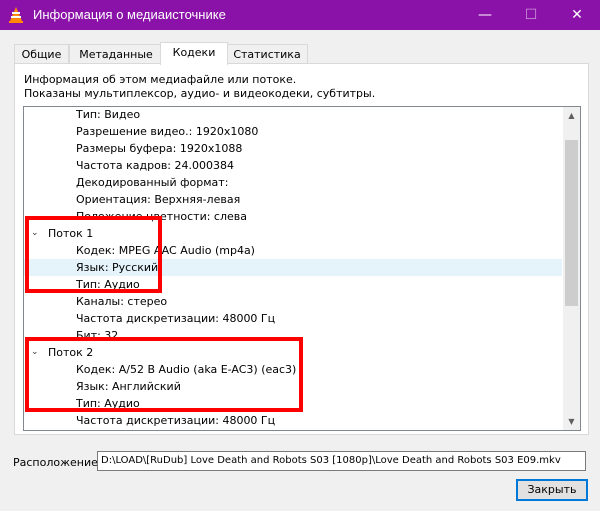  I want to click on tree-item-stream-2: ⌄ Поток 2, so click(293, 352).